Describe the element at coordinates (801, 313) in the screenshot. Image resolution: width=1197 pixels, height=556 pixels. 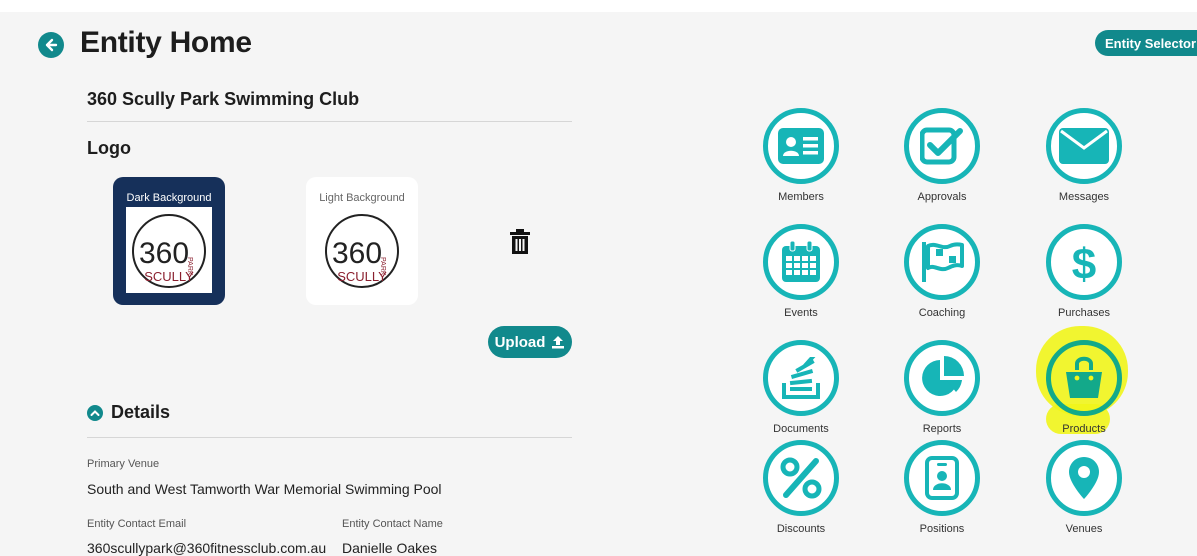
I see `tile-label: Events` at that location.